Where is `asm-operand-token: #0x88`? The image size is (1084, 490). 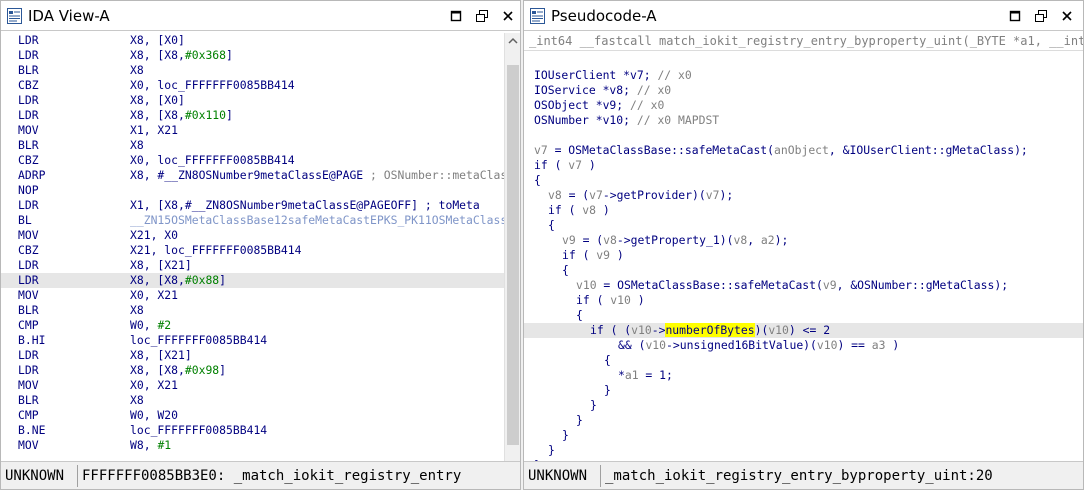 asm-operand-token: #0x88 is located at coordinates (202, 280).